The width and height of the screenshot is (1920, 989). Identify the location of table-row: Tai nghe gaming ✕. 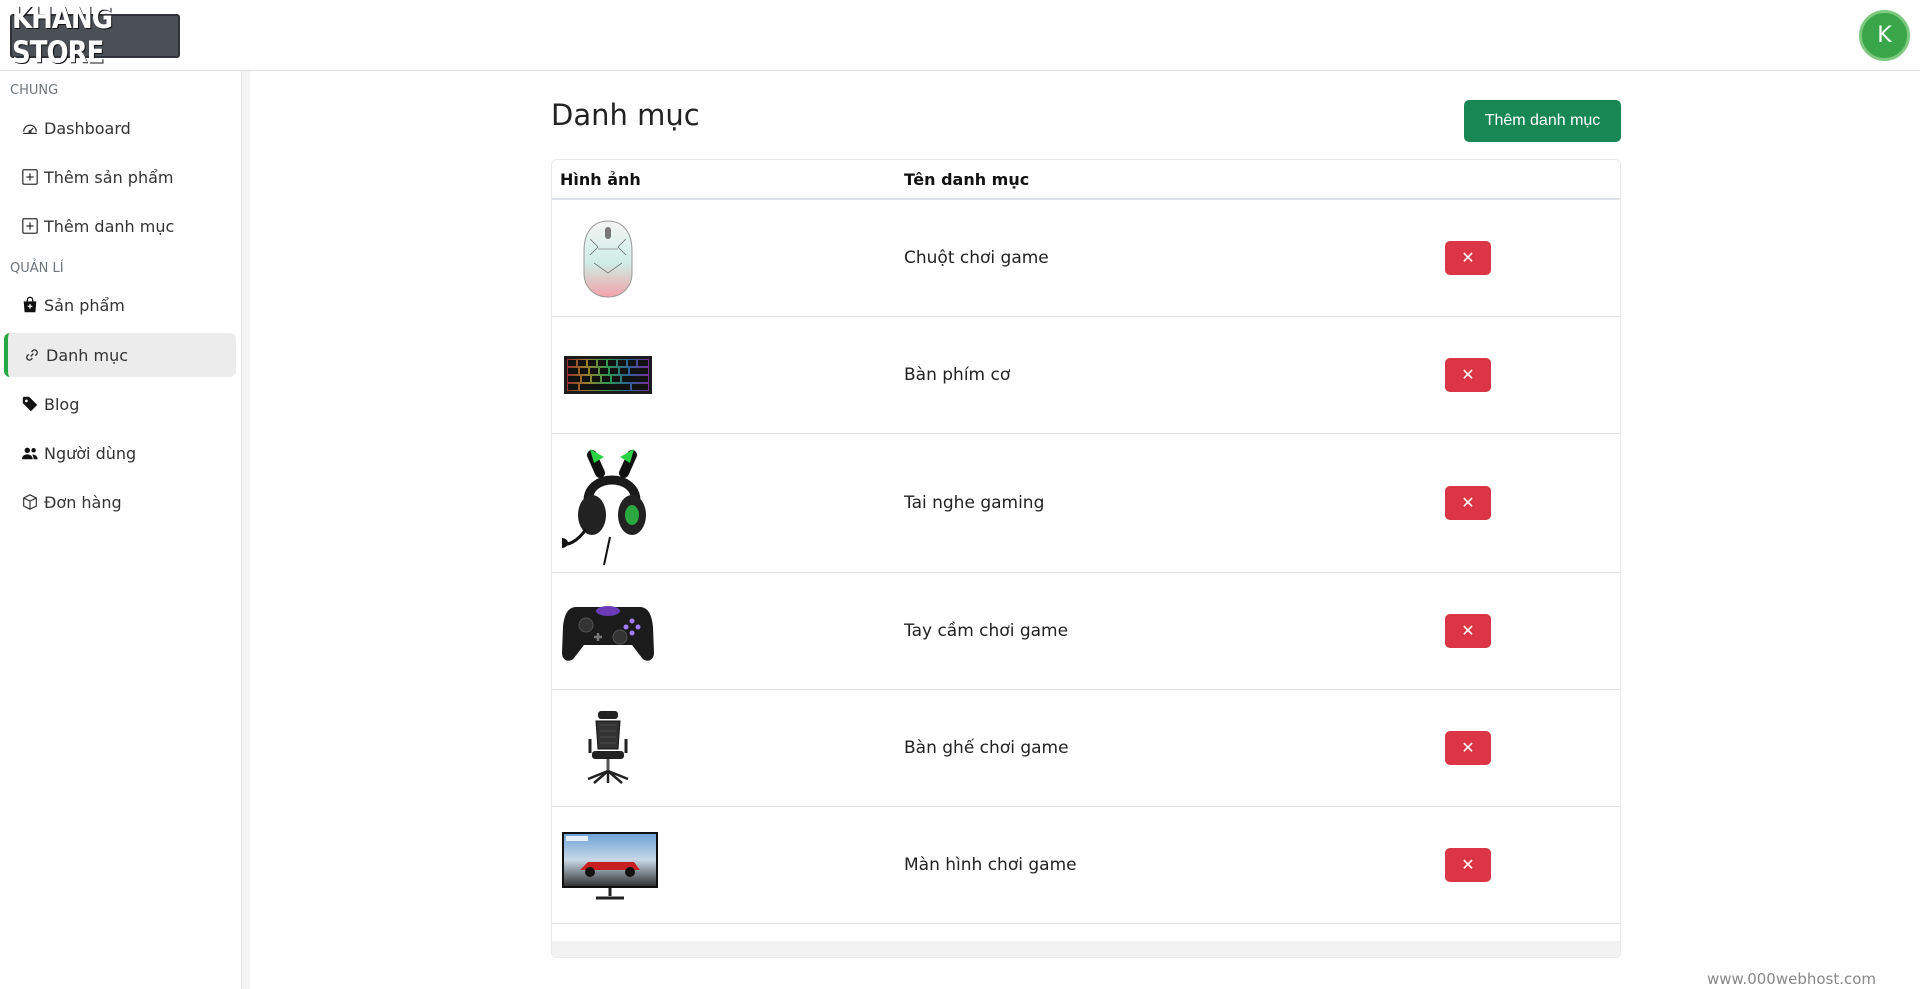
(1086, 503).